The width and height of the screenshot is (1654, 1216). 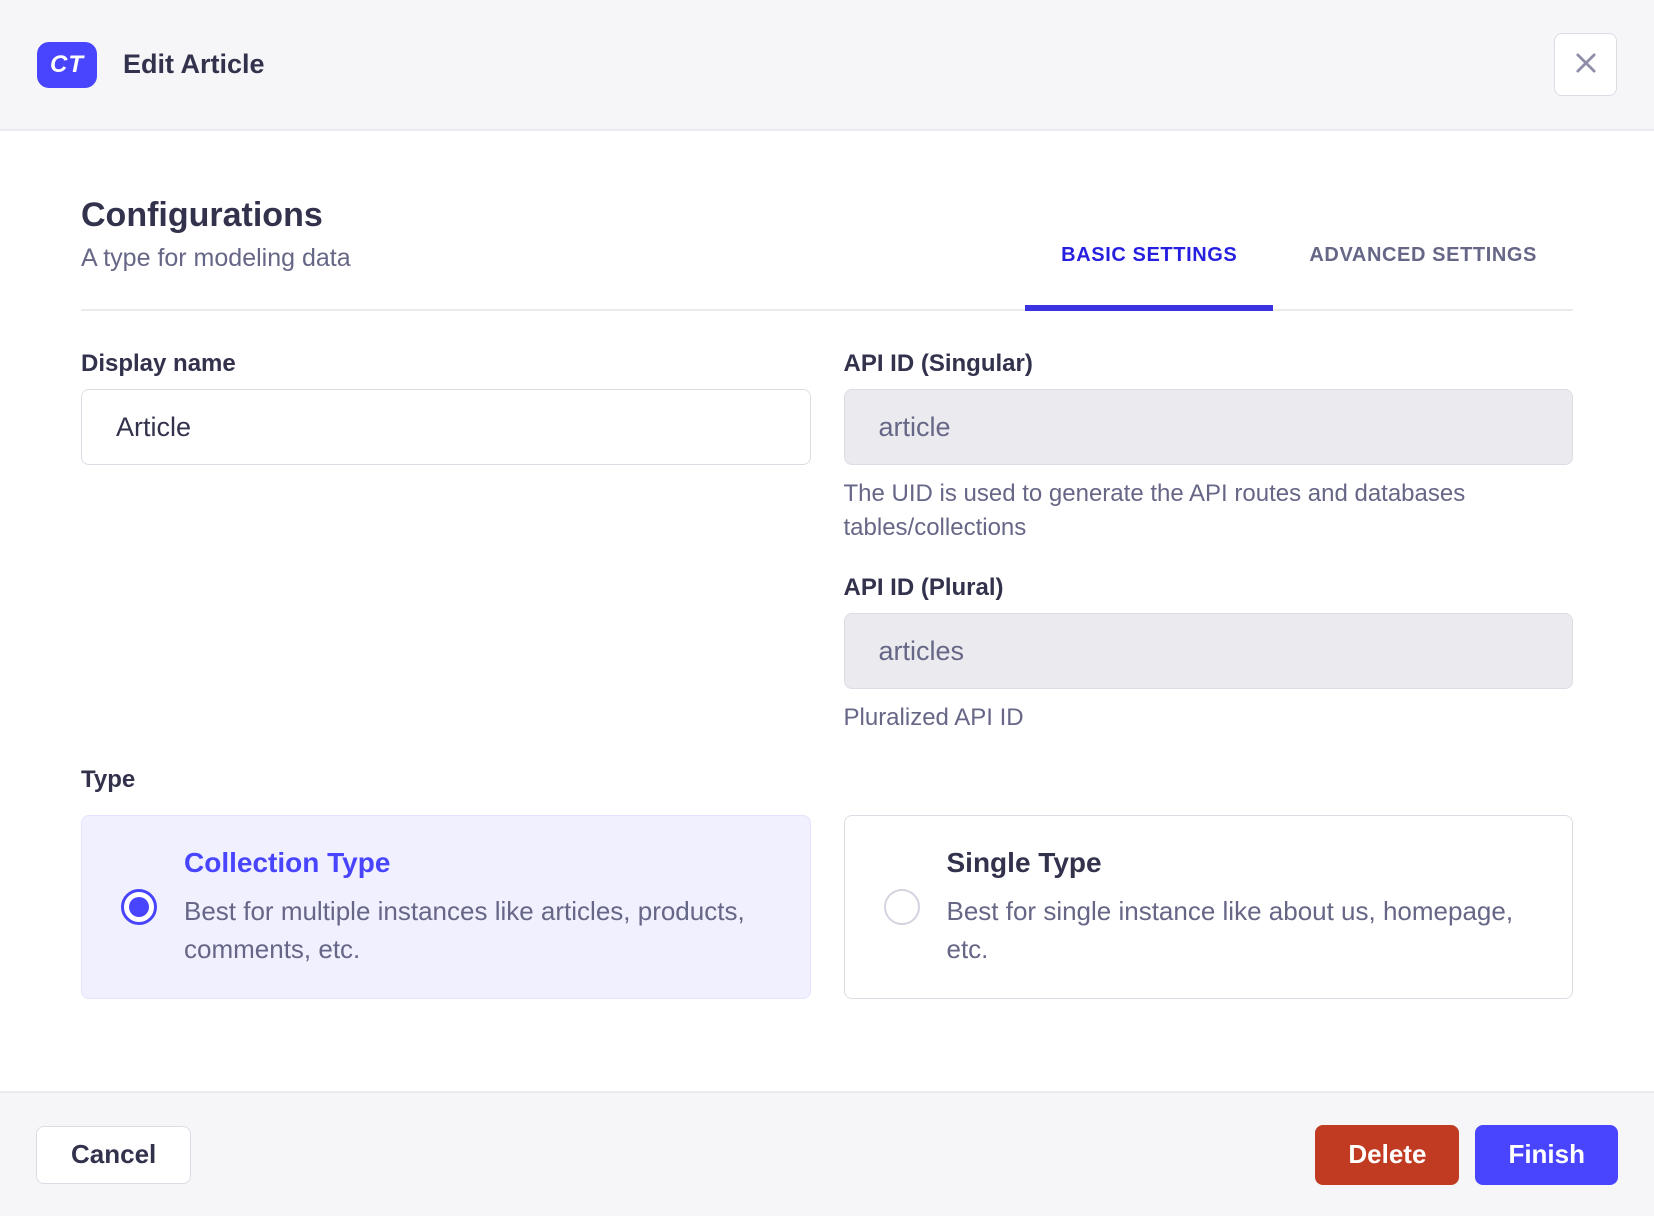 What do you see at coordinates (1208, 651) in the screenshot?
I see `api-id-plural-input` at bounding box center [1208, 651].